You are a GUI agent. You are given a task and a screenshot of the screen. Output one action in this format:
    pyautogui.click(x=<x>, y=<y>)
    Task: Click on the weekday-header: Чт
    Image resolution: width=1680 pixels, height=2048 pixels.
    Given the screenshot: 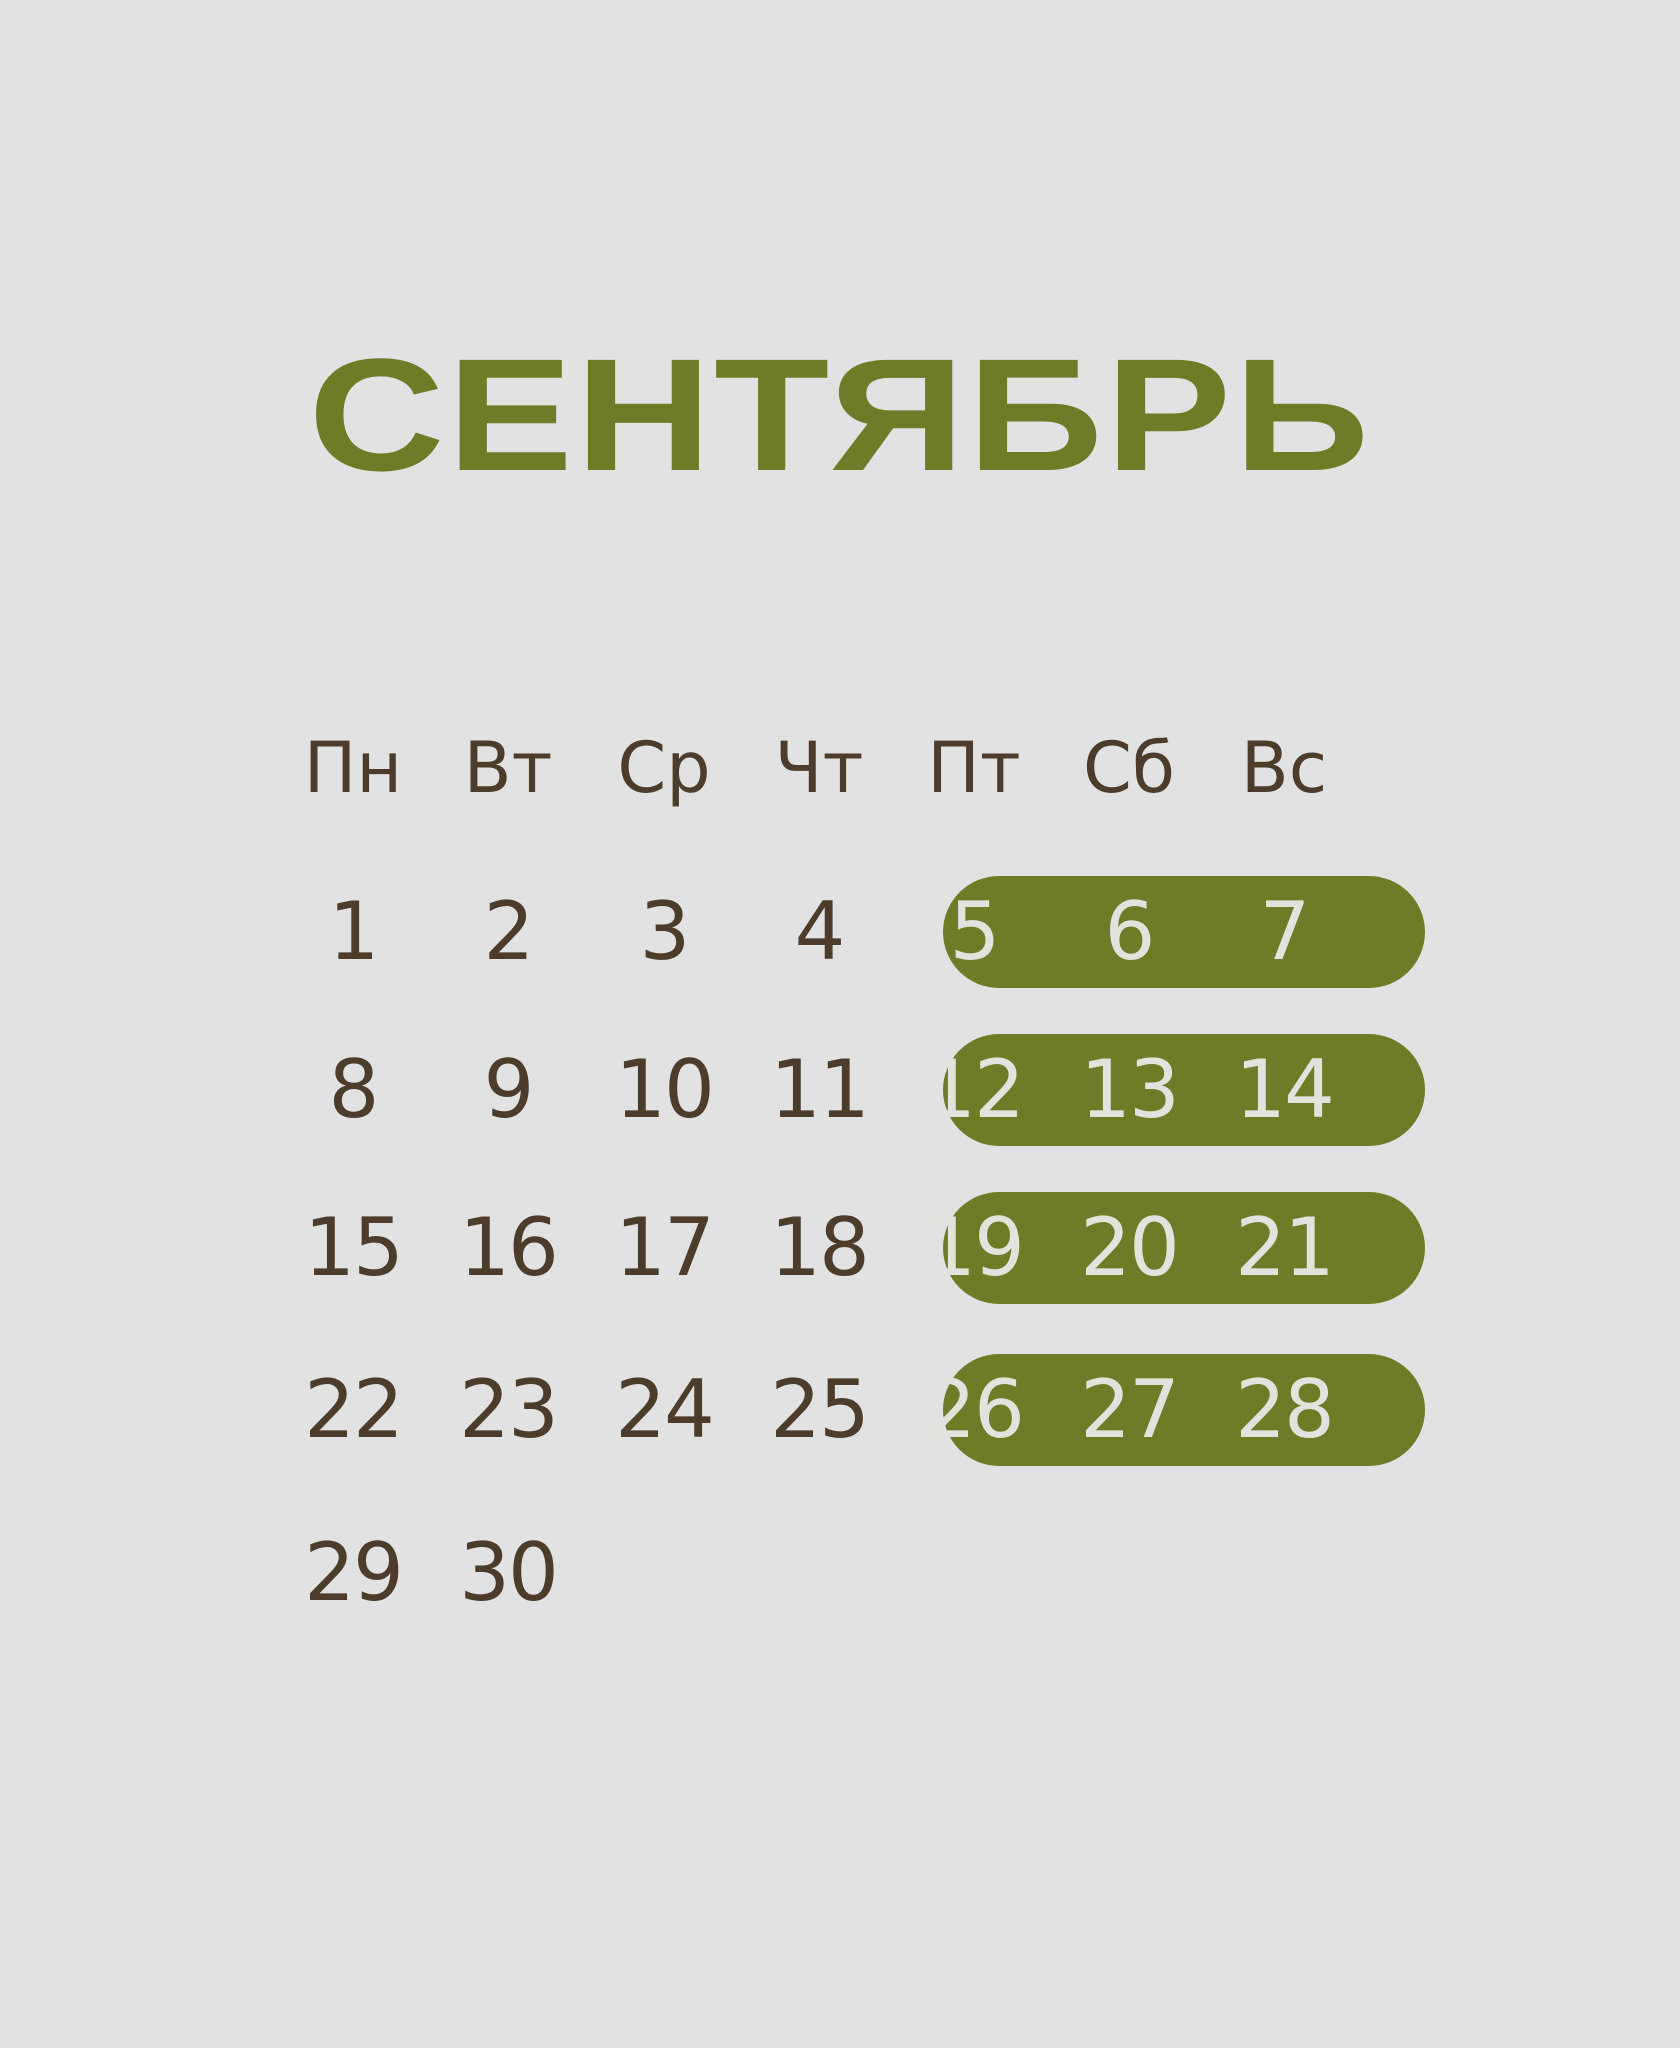 What is the action you would take?
    pyautogui.click(x=819, y=768)
    